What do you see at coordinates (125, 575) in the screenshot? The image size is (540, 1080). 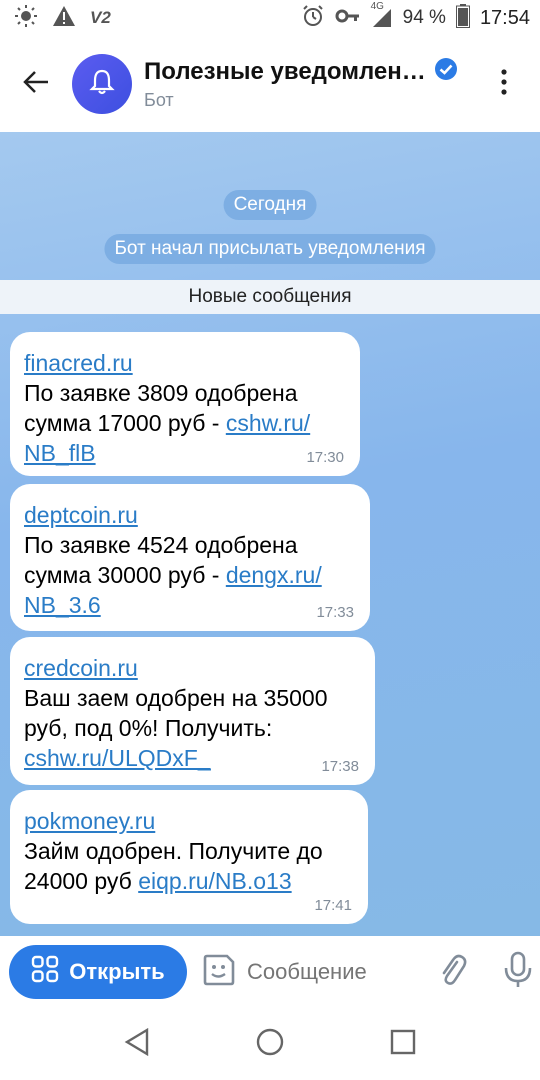 I see `message-text: сумма 30000 руб -` at bounding box center [125, 575].